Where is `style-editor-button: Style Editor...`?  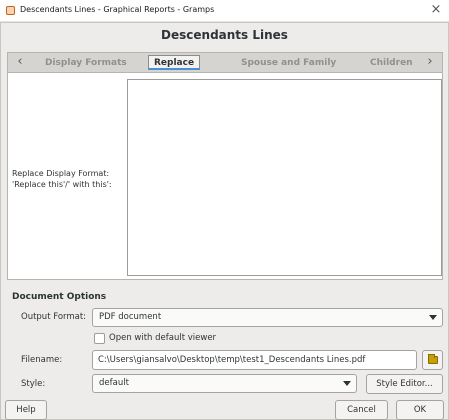 style-editor-button: Style Editor... is located at coordinates (404, 384).